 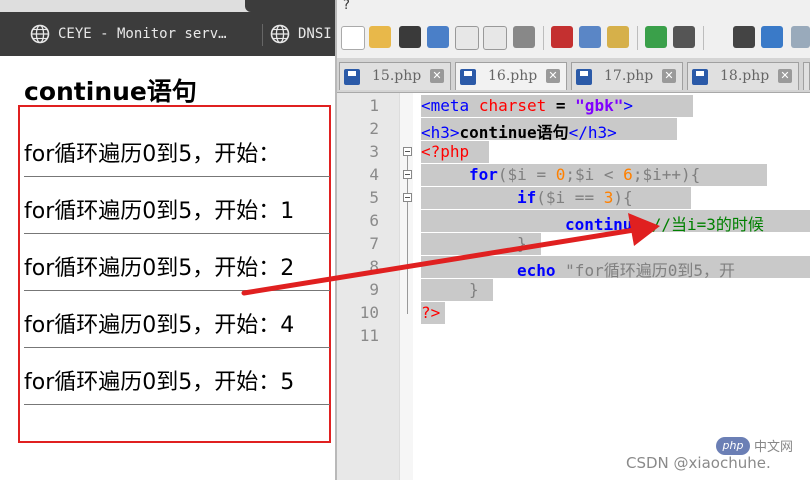 What do you see at coordinates (573, 9) in the screenshot?
I see `menu-bar: ?` at bounding box center [573, 9].